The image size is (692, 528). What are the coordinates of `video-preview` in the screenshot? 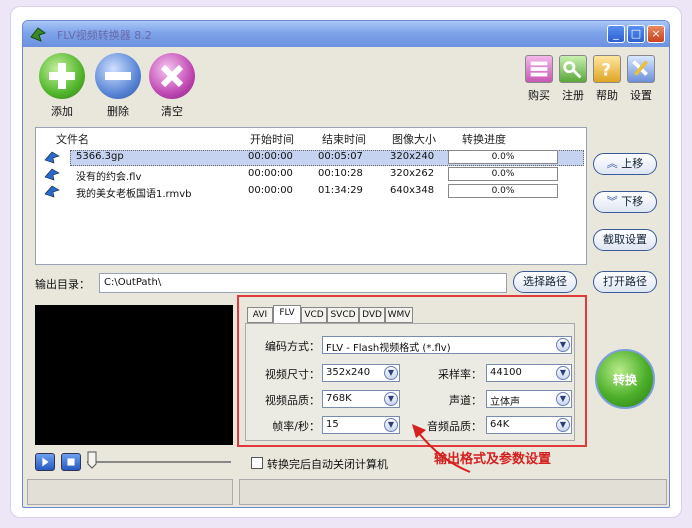 It's located at (134, 375).